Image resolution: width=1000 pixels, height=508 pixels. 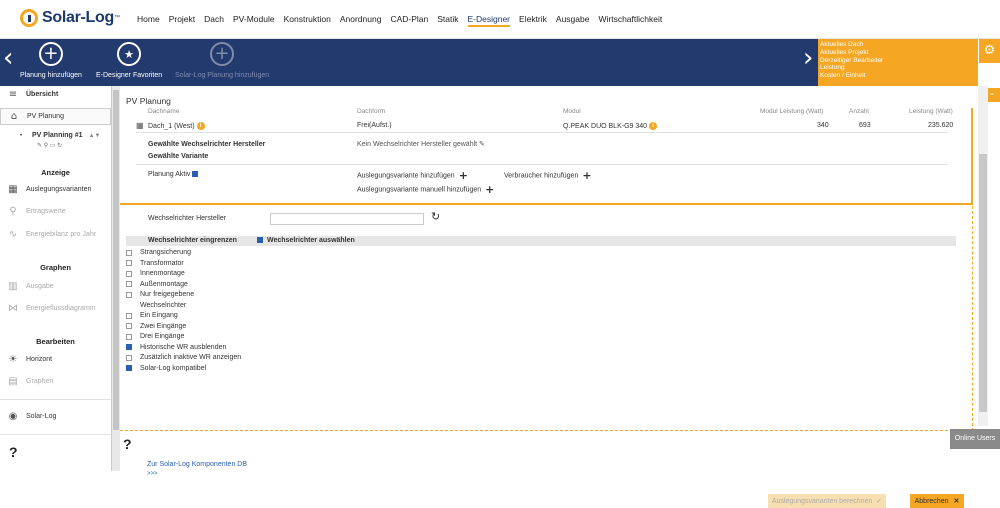 What do you see at coordinates (489, 20) in the screenshot?
I see `menu-item-e-designer: E-Designer` at bounding box center [489, 20].